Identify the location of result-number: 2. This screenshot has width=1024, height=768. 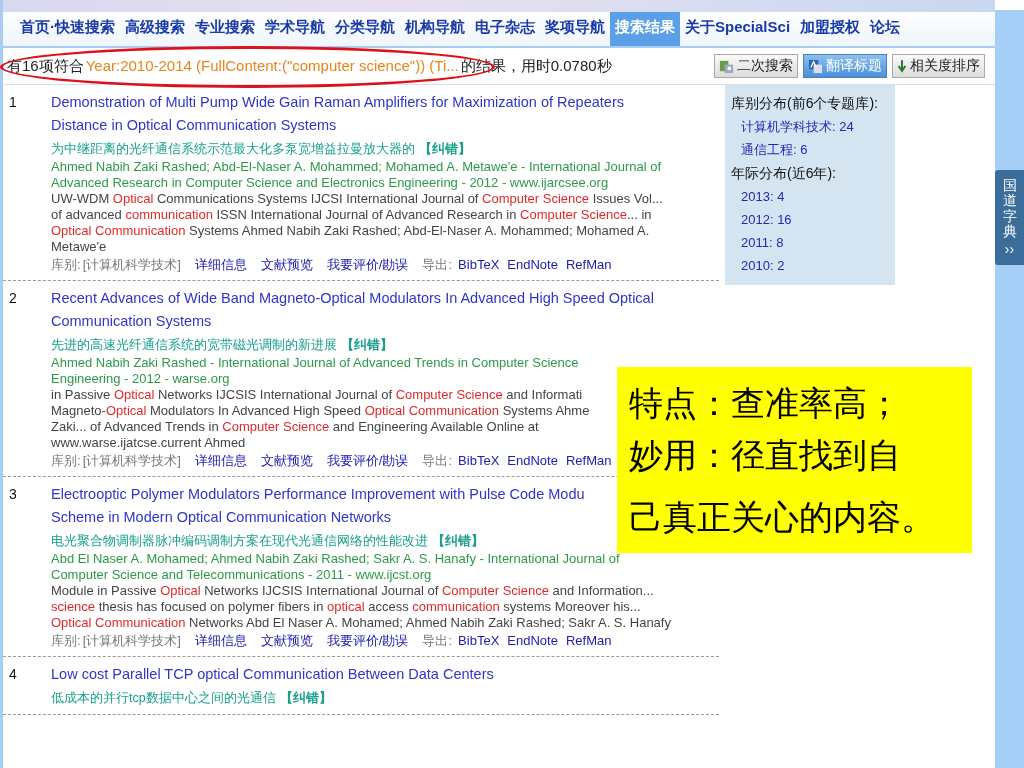
(13, 298).